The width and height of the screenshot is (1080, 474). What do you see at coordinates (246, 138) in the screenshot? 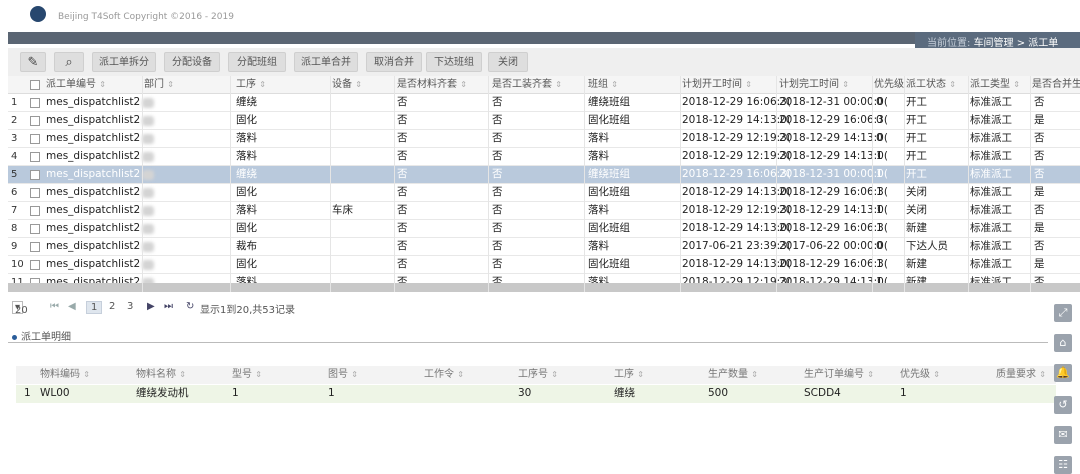
I see `cell-process: 落料` at bounding box center [246, 138].